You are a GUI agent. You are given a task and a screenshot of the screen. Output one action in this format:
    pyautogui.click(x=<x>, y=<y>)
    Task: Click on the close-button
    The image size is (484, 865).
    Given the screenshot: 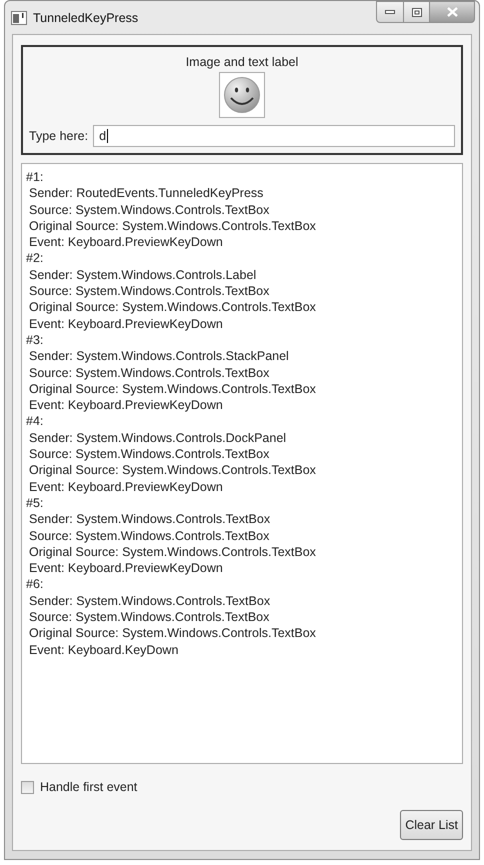 What is the action you would take?
    pyautogui.click(x=452, y=12)
    